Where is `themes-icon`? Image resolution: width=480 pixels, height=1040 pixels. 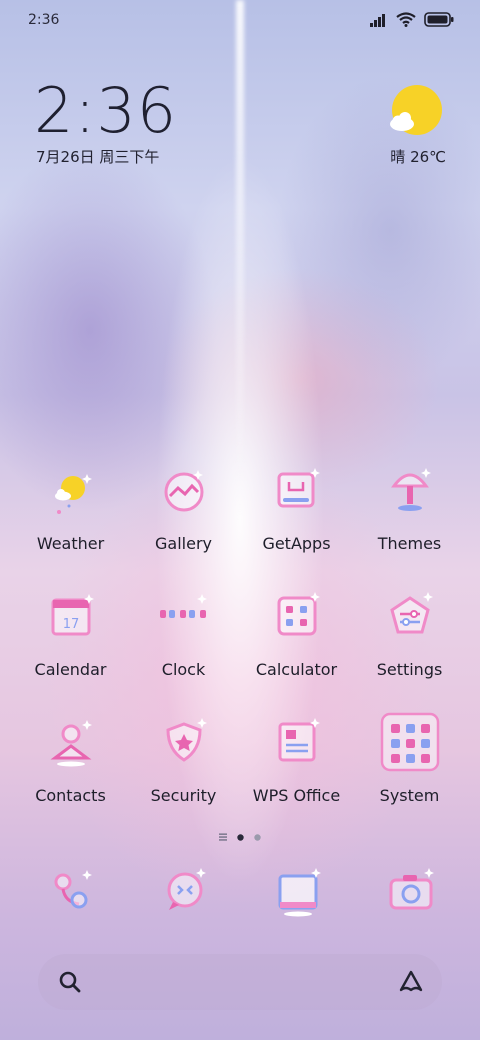 themes-icon is located at coordinates (410, 490).